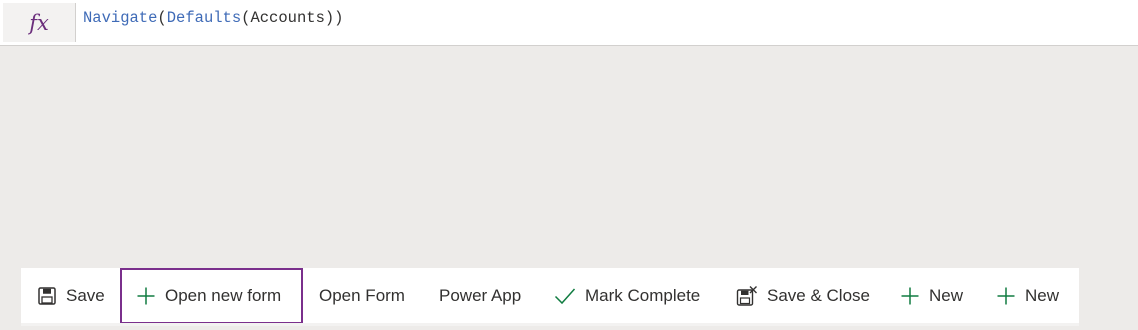 This screenshot has width=1138, height=330. I want to click on new-button-2: New, so click(1027, 296).